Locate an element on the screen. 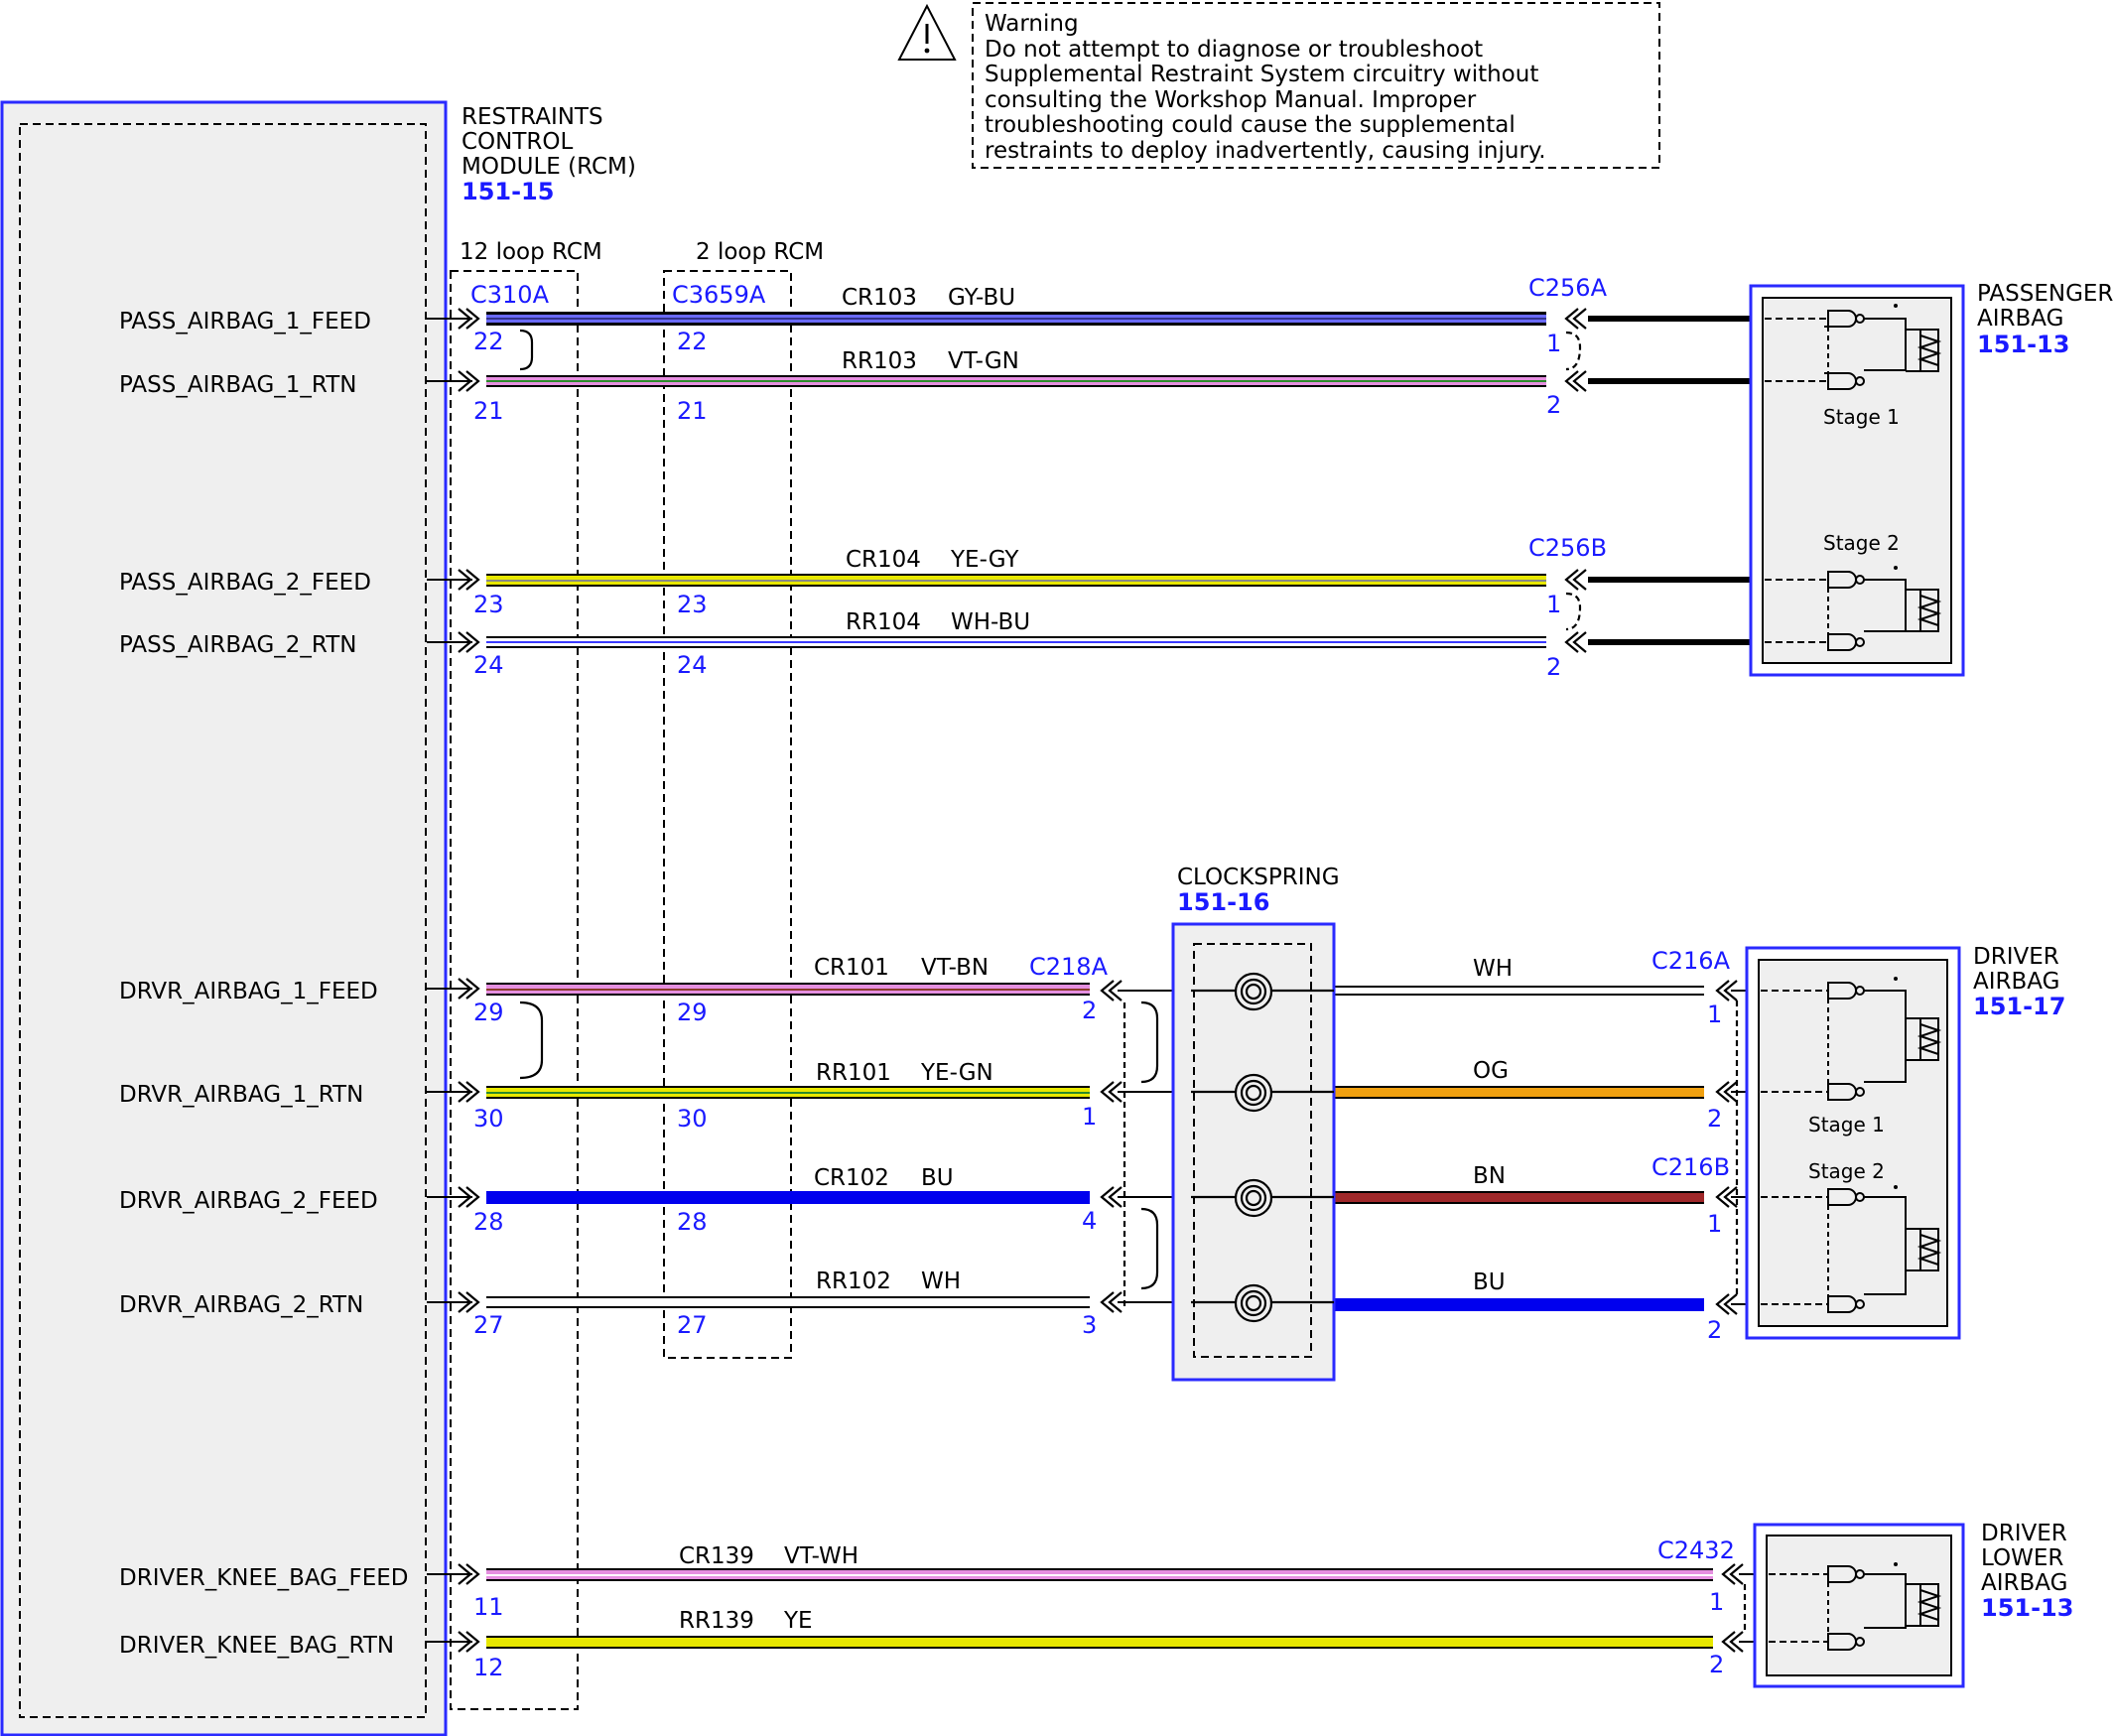  circuit-id: RR139 is located at coordinates (716, 1621).